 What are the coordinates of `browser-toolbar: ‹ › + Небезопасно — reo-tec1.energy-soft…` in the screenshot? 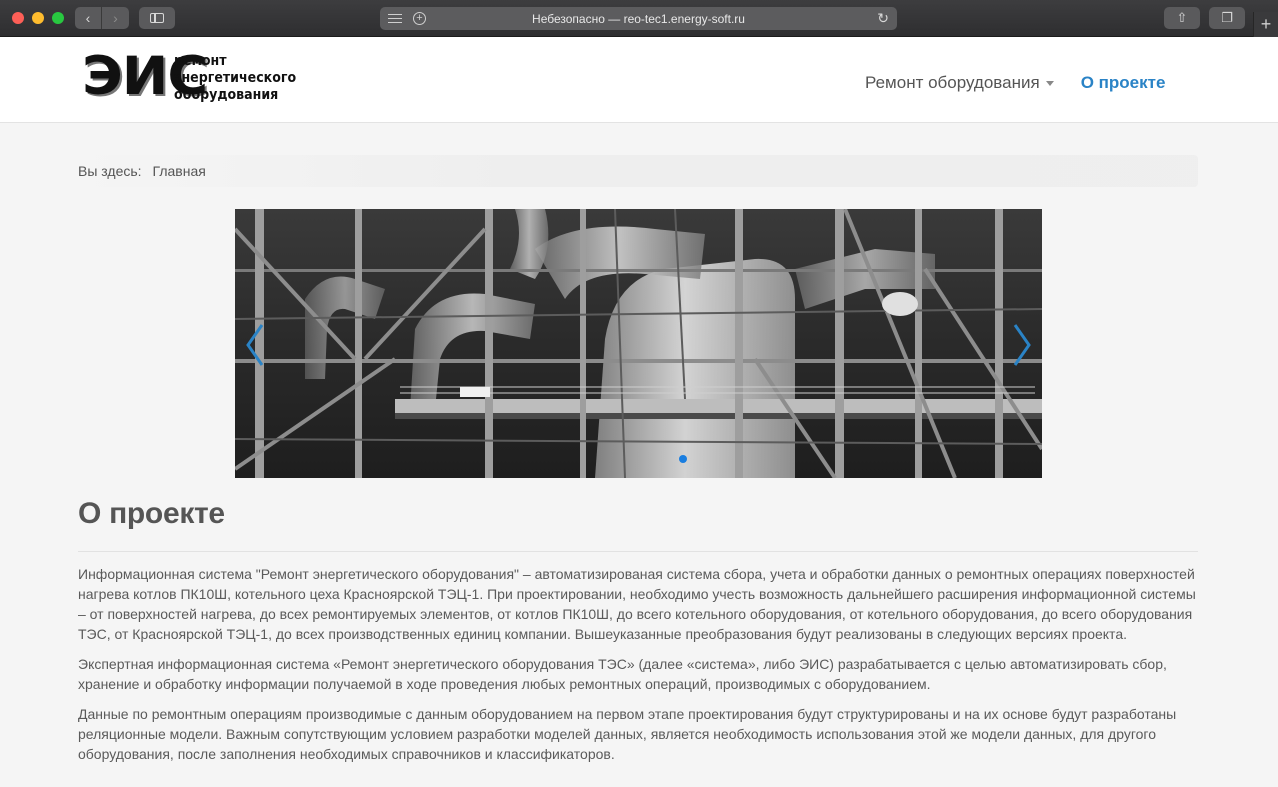 It's located at (639, 19).